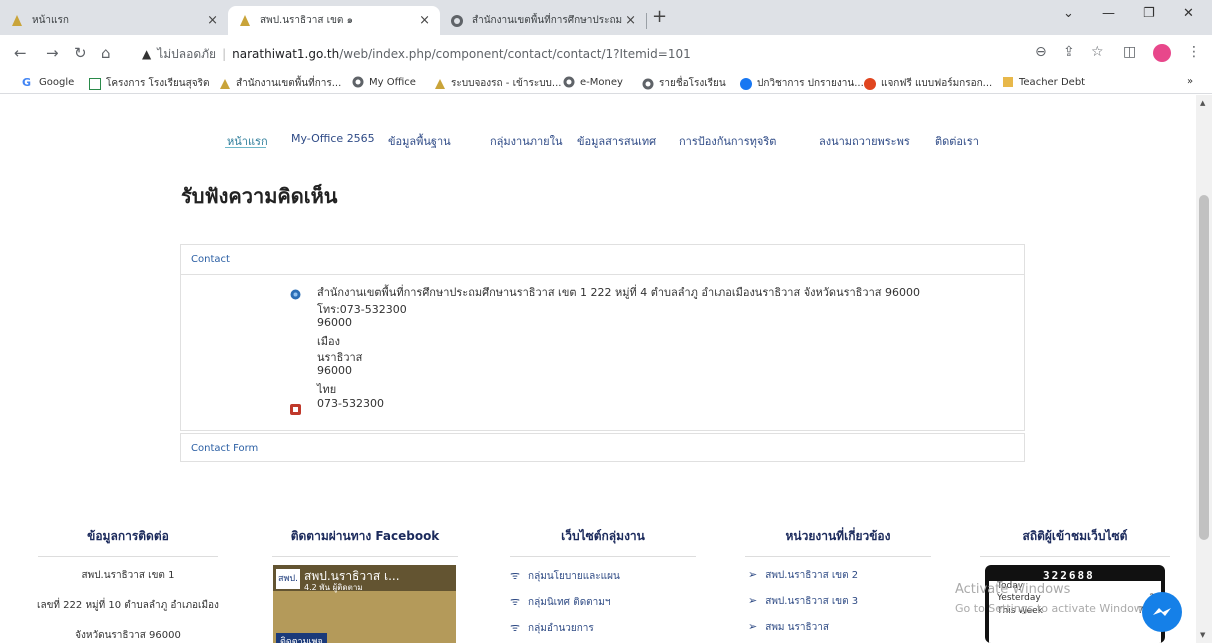 This screenshot has height=643, width=1212. Describe the element at coordinates (1202, 103) in the screenshot. I see `scroll-up-icon: ▲` at that location.